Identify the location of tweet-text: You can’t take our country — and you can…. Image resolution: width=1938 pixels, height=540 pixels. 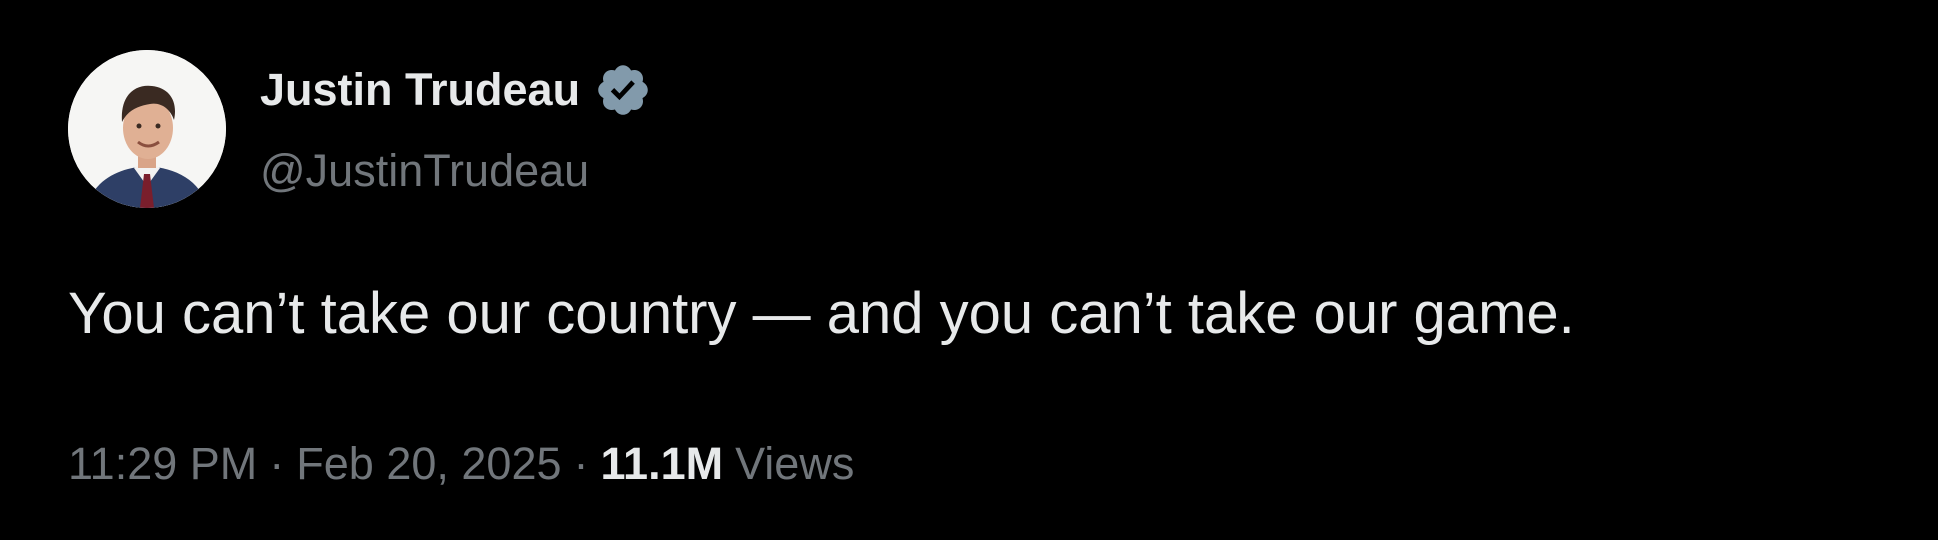
(821, 313).